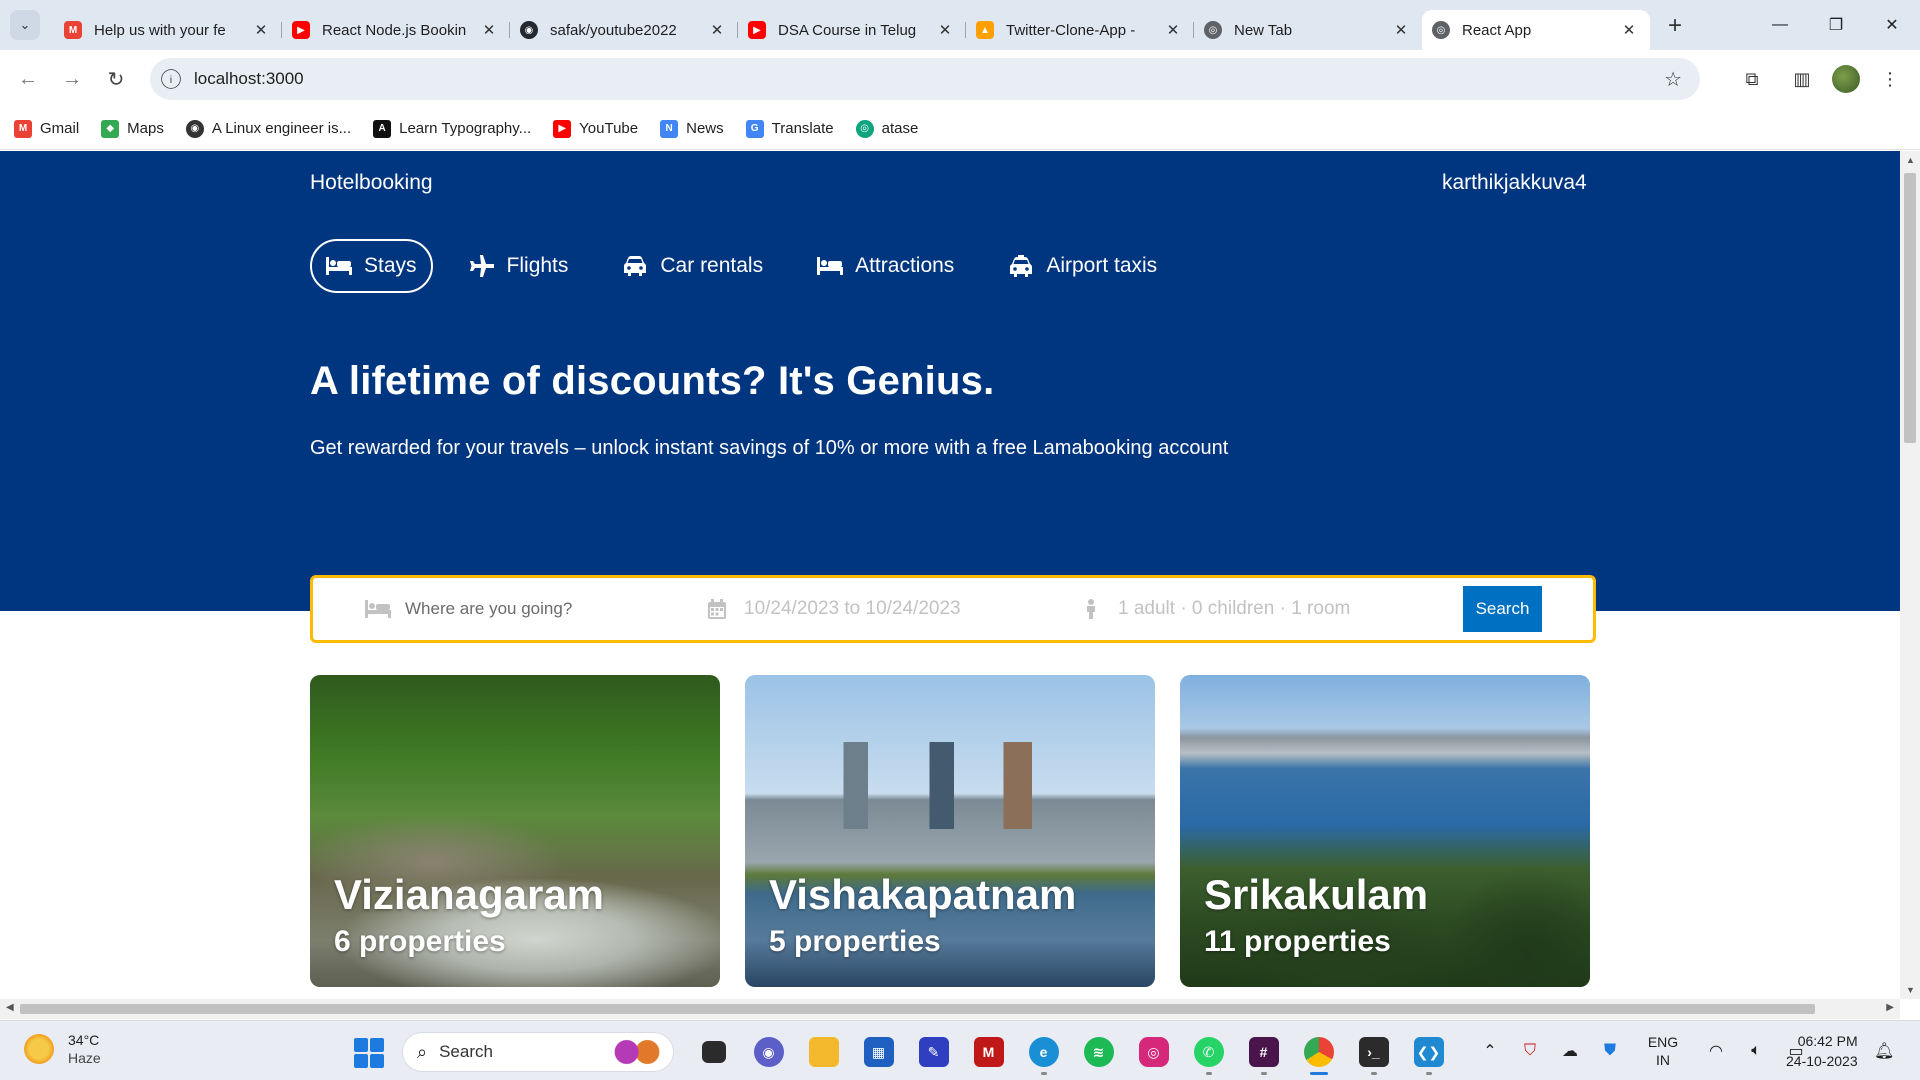  I want to click on date-range-text: 10/24/2023 to 10/24/2023, so click(852, 608).